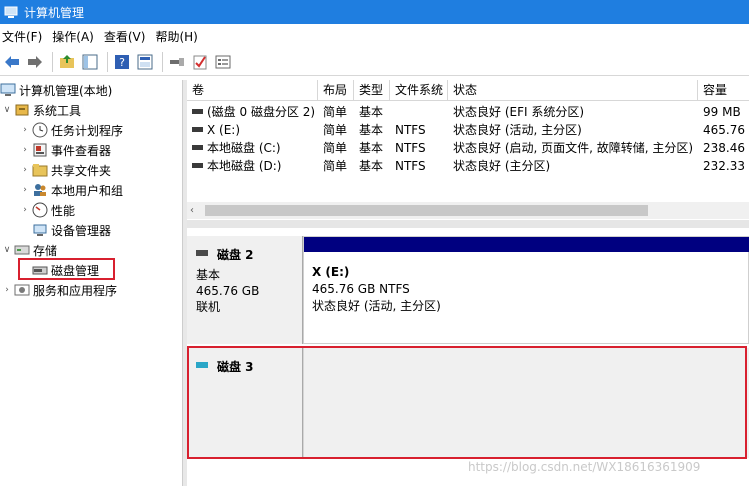 The width and height of the screenshot is (749, 486). Describe the element at coordinates (58, 290) in the screenshot. I see `tree-item-services: › 服务和应用程序` at that location.